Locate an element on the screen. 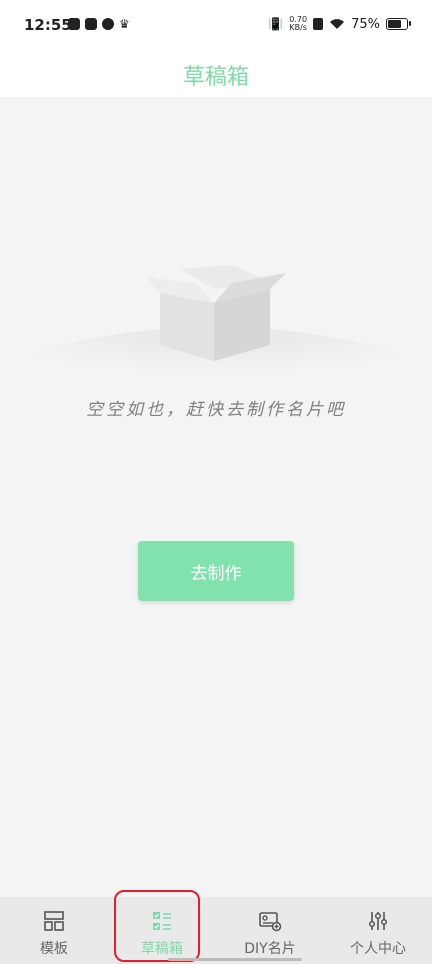 This screenshot has height=964, width=432. page-title: 草稿箱 is located at coordinates (215, 77).